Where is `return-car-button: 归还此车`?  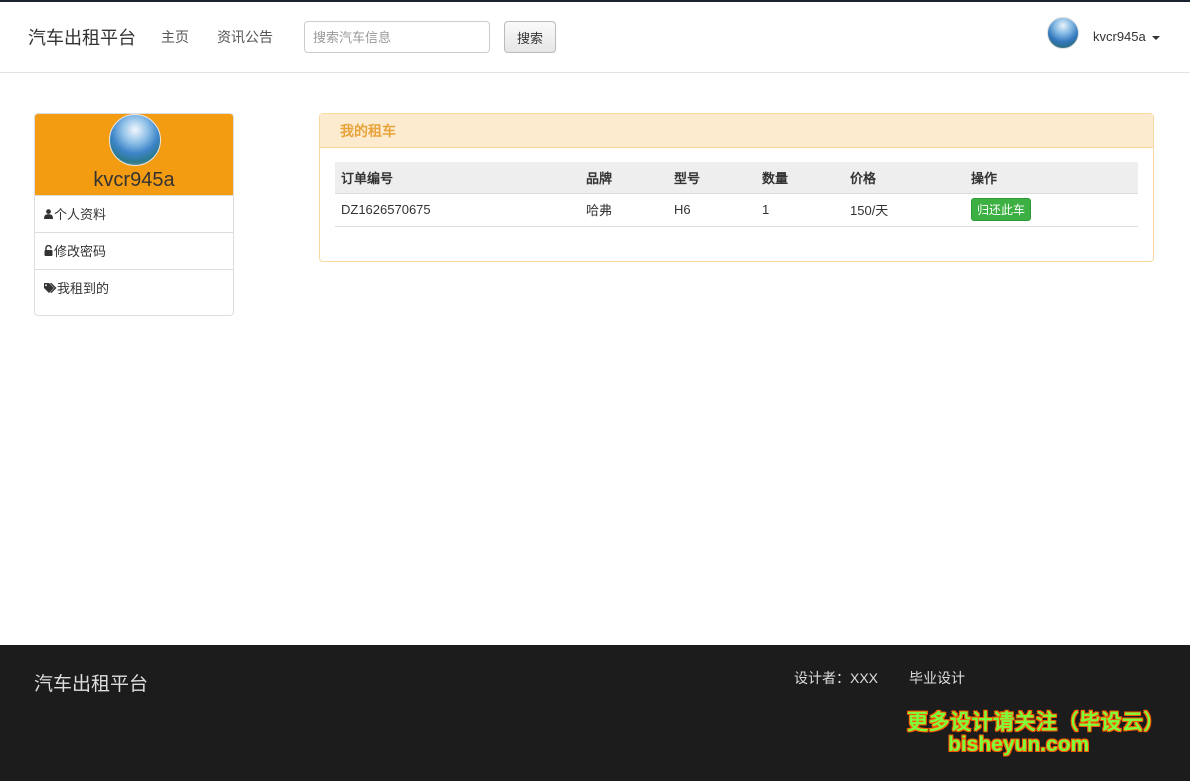 return-car-button: 归还此车 is located at coordinates (1001, 209).